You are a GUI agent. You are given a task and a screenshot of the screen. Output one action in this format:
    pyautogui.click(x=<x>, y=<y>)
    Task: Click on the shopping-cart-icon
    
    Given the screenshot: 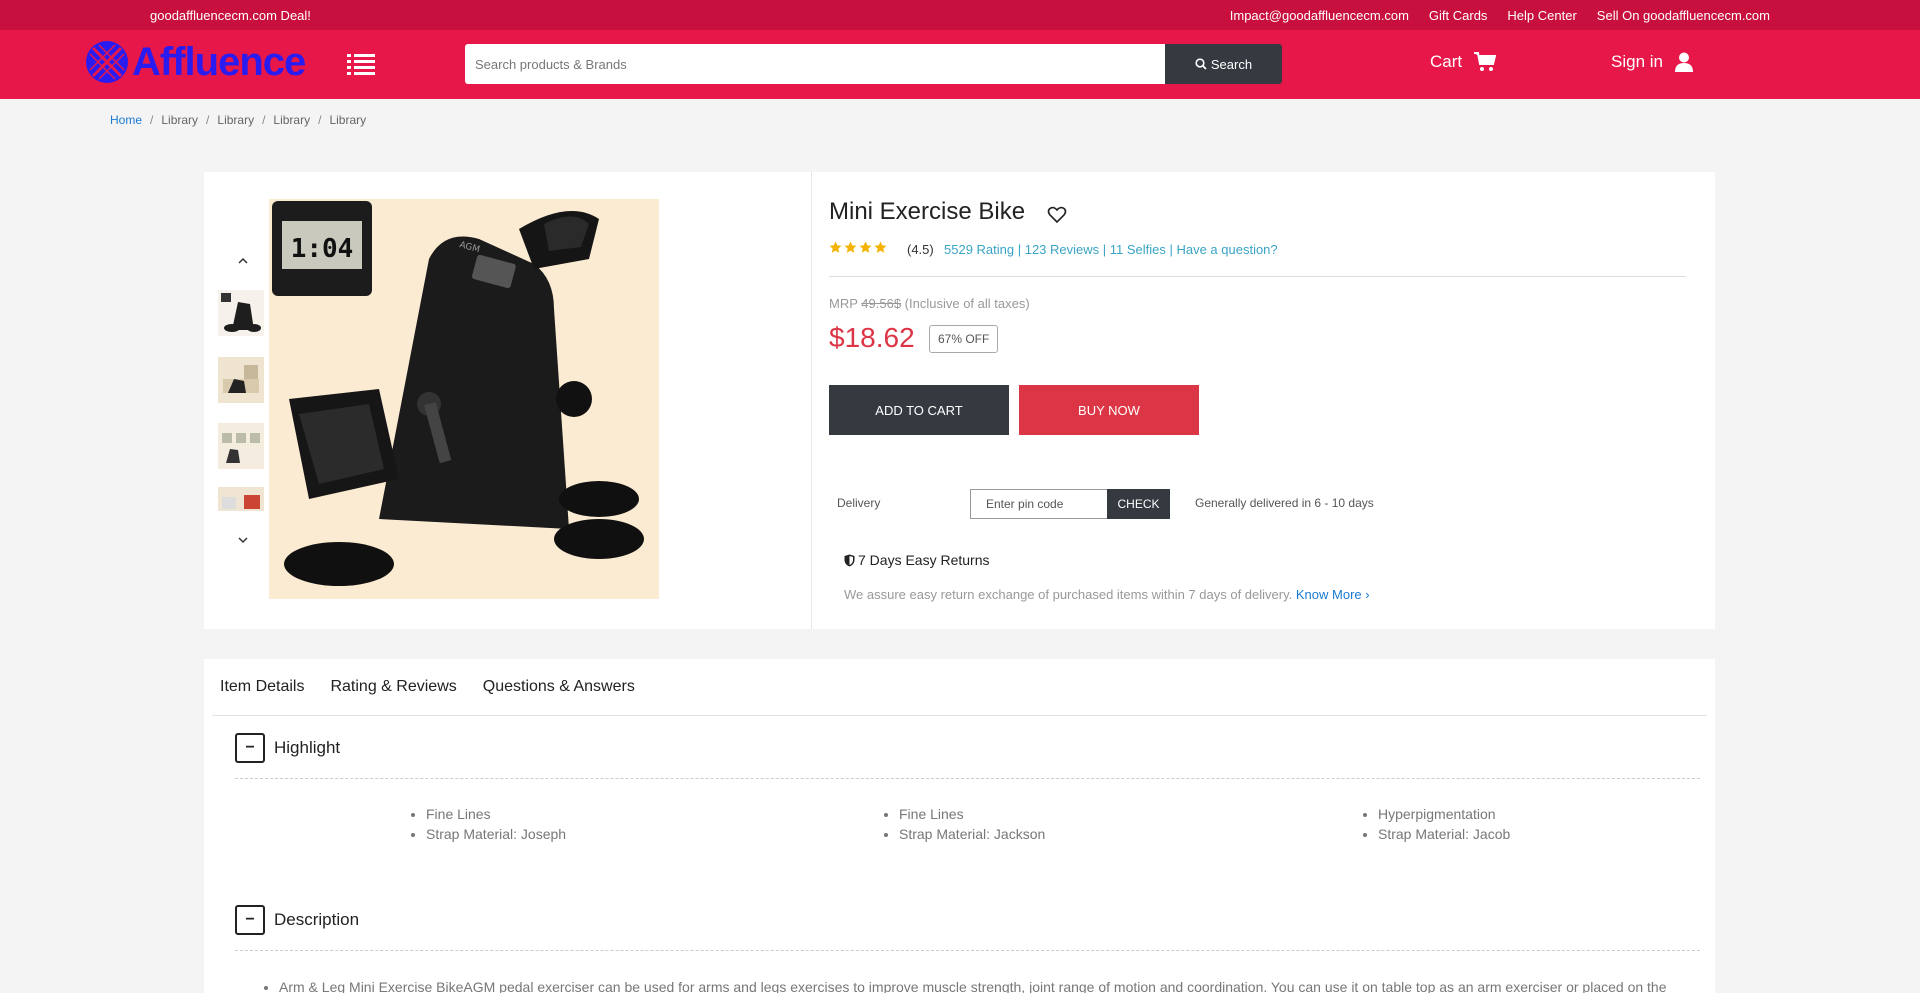 What is the action you would take?
    pyautogui.click(x=1485, y=61)
    